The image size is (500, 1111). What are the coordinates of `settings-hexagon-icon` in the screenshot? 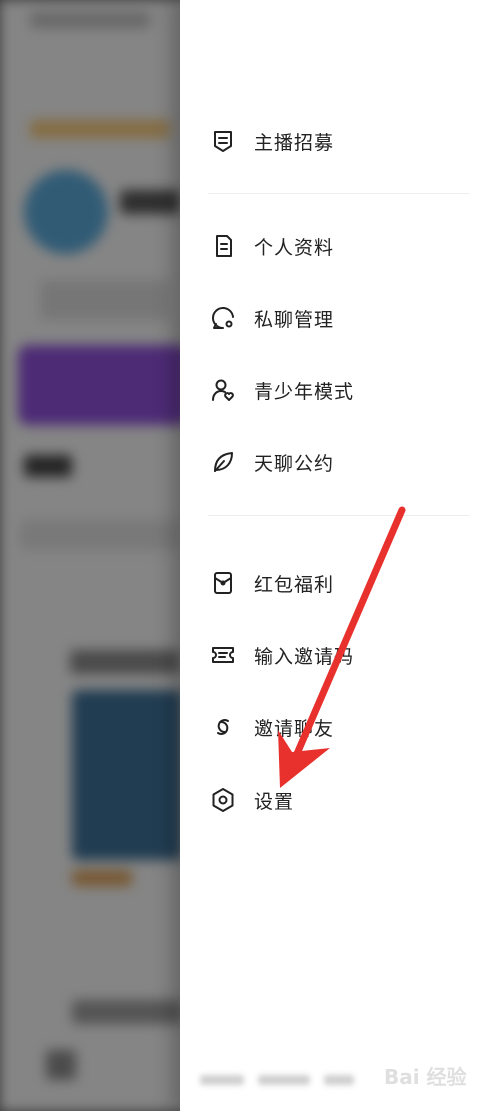 It's located at (223, 800).